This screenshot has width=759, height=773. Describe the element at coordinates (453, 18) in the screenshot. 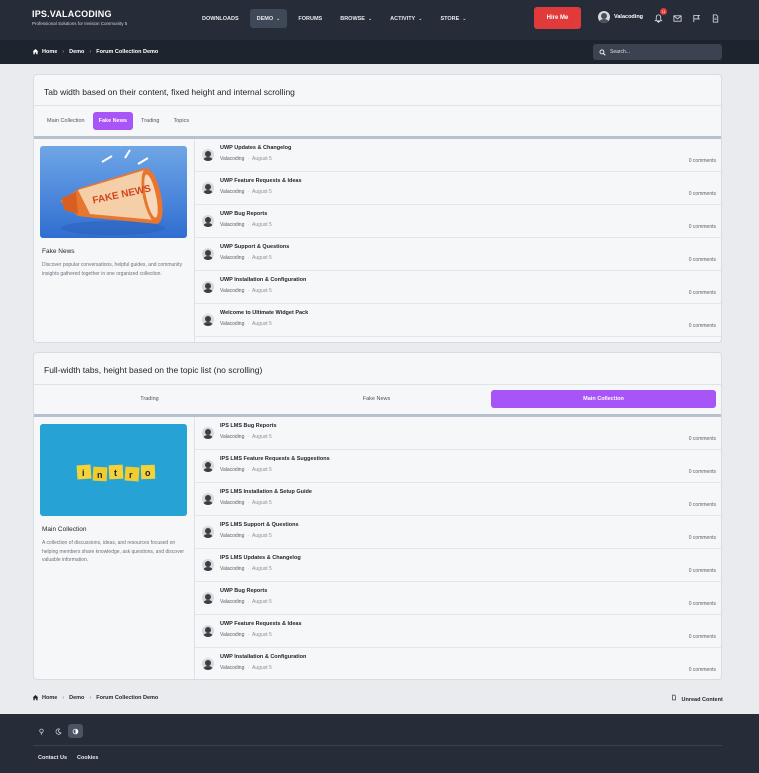

I see `nav-store: STORE ⌄` at that location.